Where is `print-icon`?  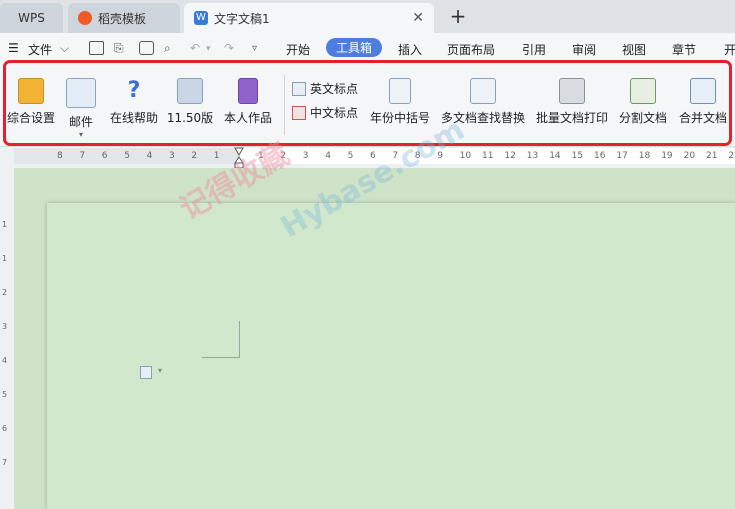 print-icon is located at coordinates (146, 48).